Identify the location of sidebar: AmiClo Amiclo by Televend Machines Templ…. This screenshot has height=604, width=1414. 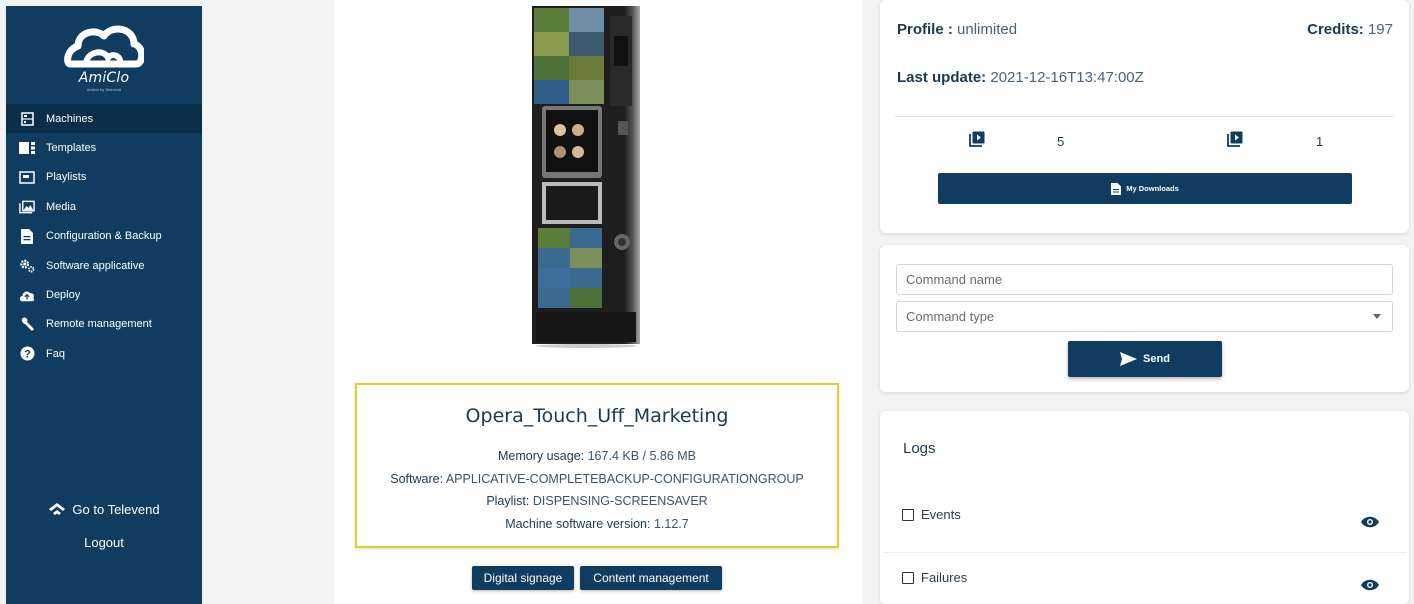
(104, 305).